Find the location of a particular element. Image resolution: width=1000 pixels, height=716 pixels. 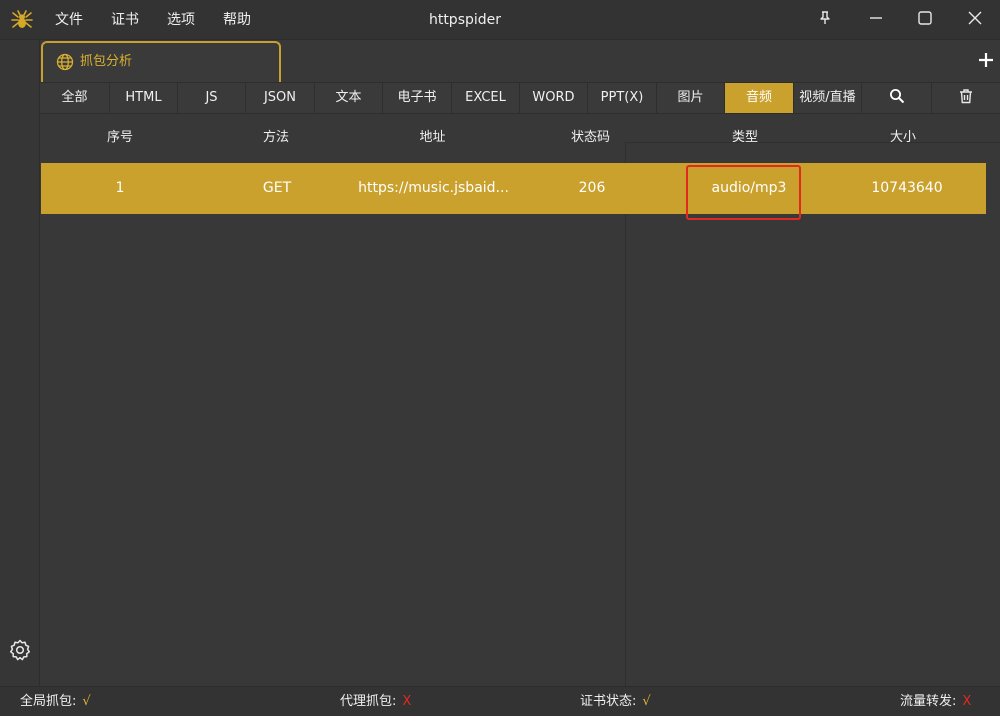

minimize-button is located at coordinates (876, 20).